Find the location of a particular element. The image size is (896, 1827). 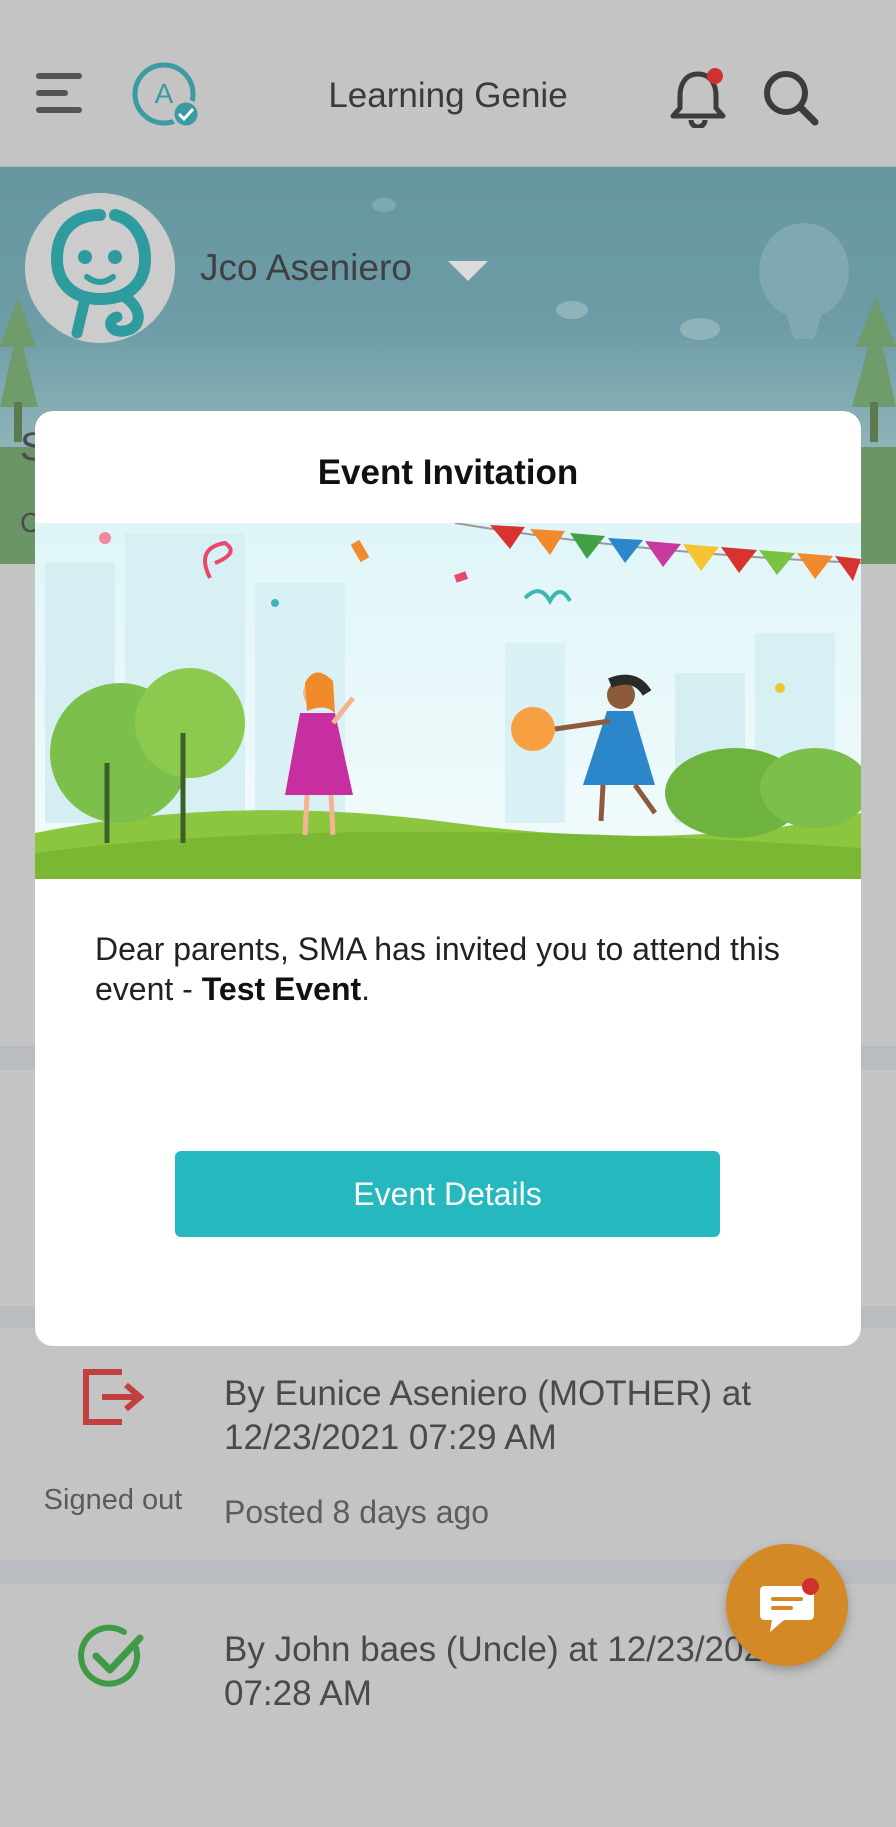

notification-bell-icon is located at coordinates (698, 98).